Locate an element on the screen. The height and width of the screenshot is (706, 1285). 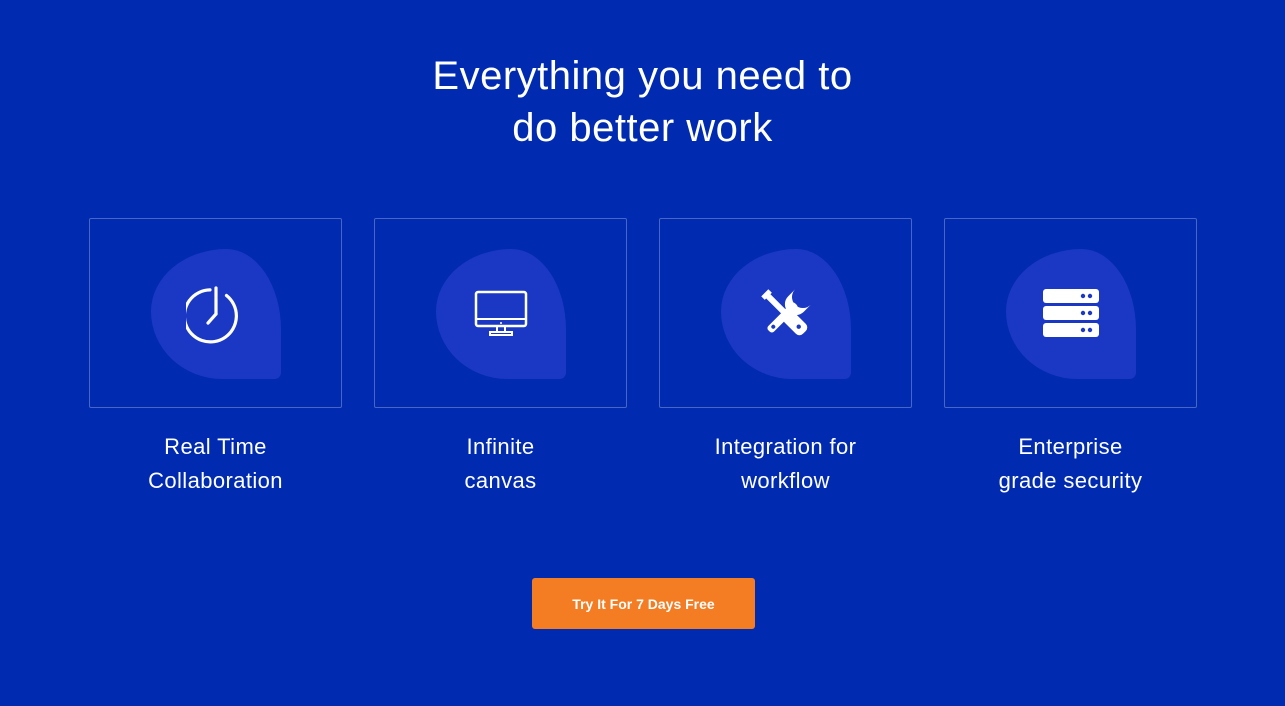
feature-card-security is located at coordinates (1070, 313).